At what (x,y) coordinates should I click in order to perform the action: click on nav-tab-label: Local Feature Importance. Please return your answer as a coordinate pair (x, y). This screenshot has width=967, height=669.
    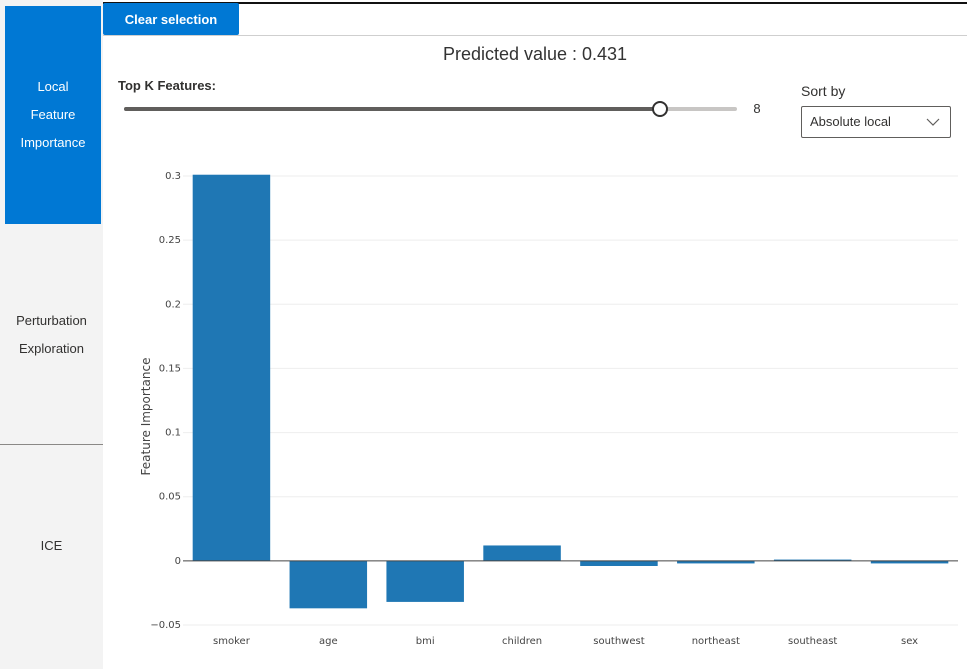
    Looking at the image, I should click on (53, 114).